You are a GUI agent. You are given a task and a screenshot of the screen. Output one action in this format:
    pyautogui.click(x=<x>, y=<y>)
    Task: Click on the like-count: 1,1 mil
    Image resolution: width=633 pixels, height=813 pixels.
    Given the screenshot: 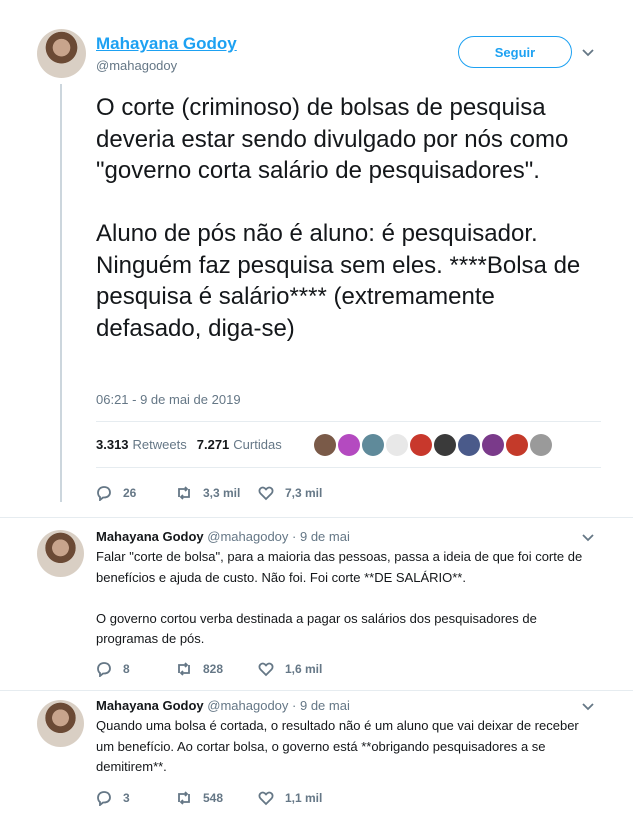 What is the action you would take?
    pyautogui.click(x=304, y=798)
    